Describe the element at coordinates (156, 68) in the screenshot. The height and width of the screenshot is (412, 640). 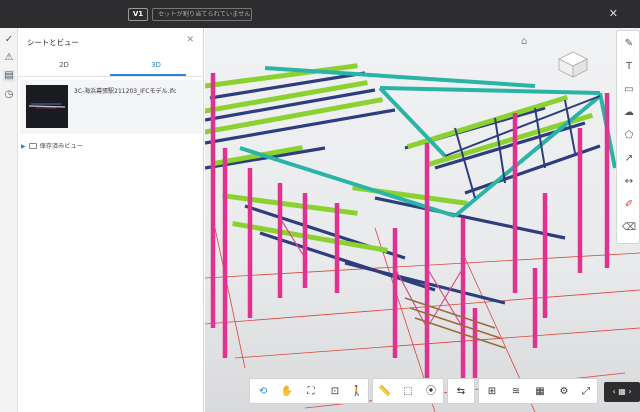
I see `tab-3d: 3D` at that location.